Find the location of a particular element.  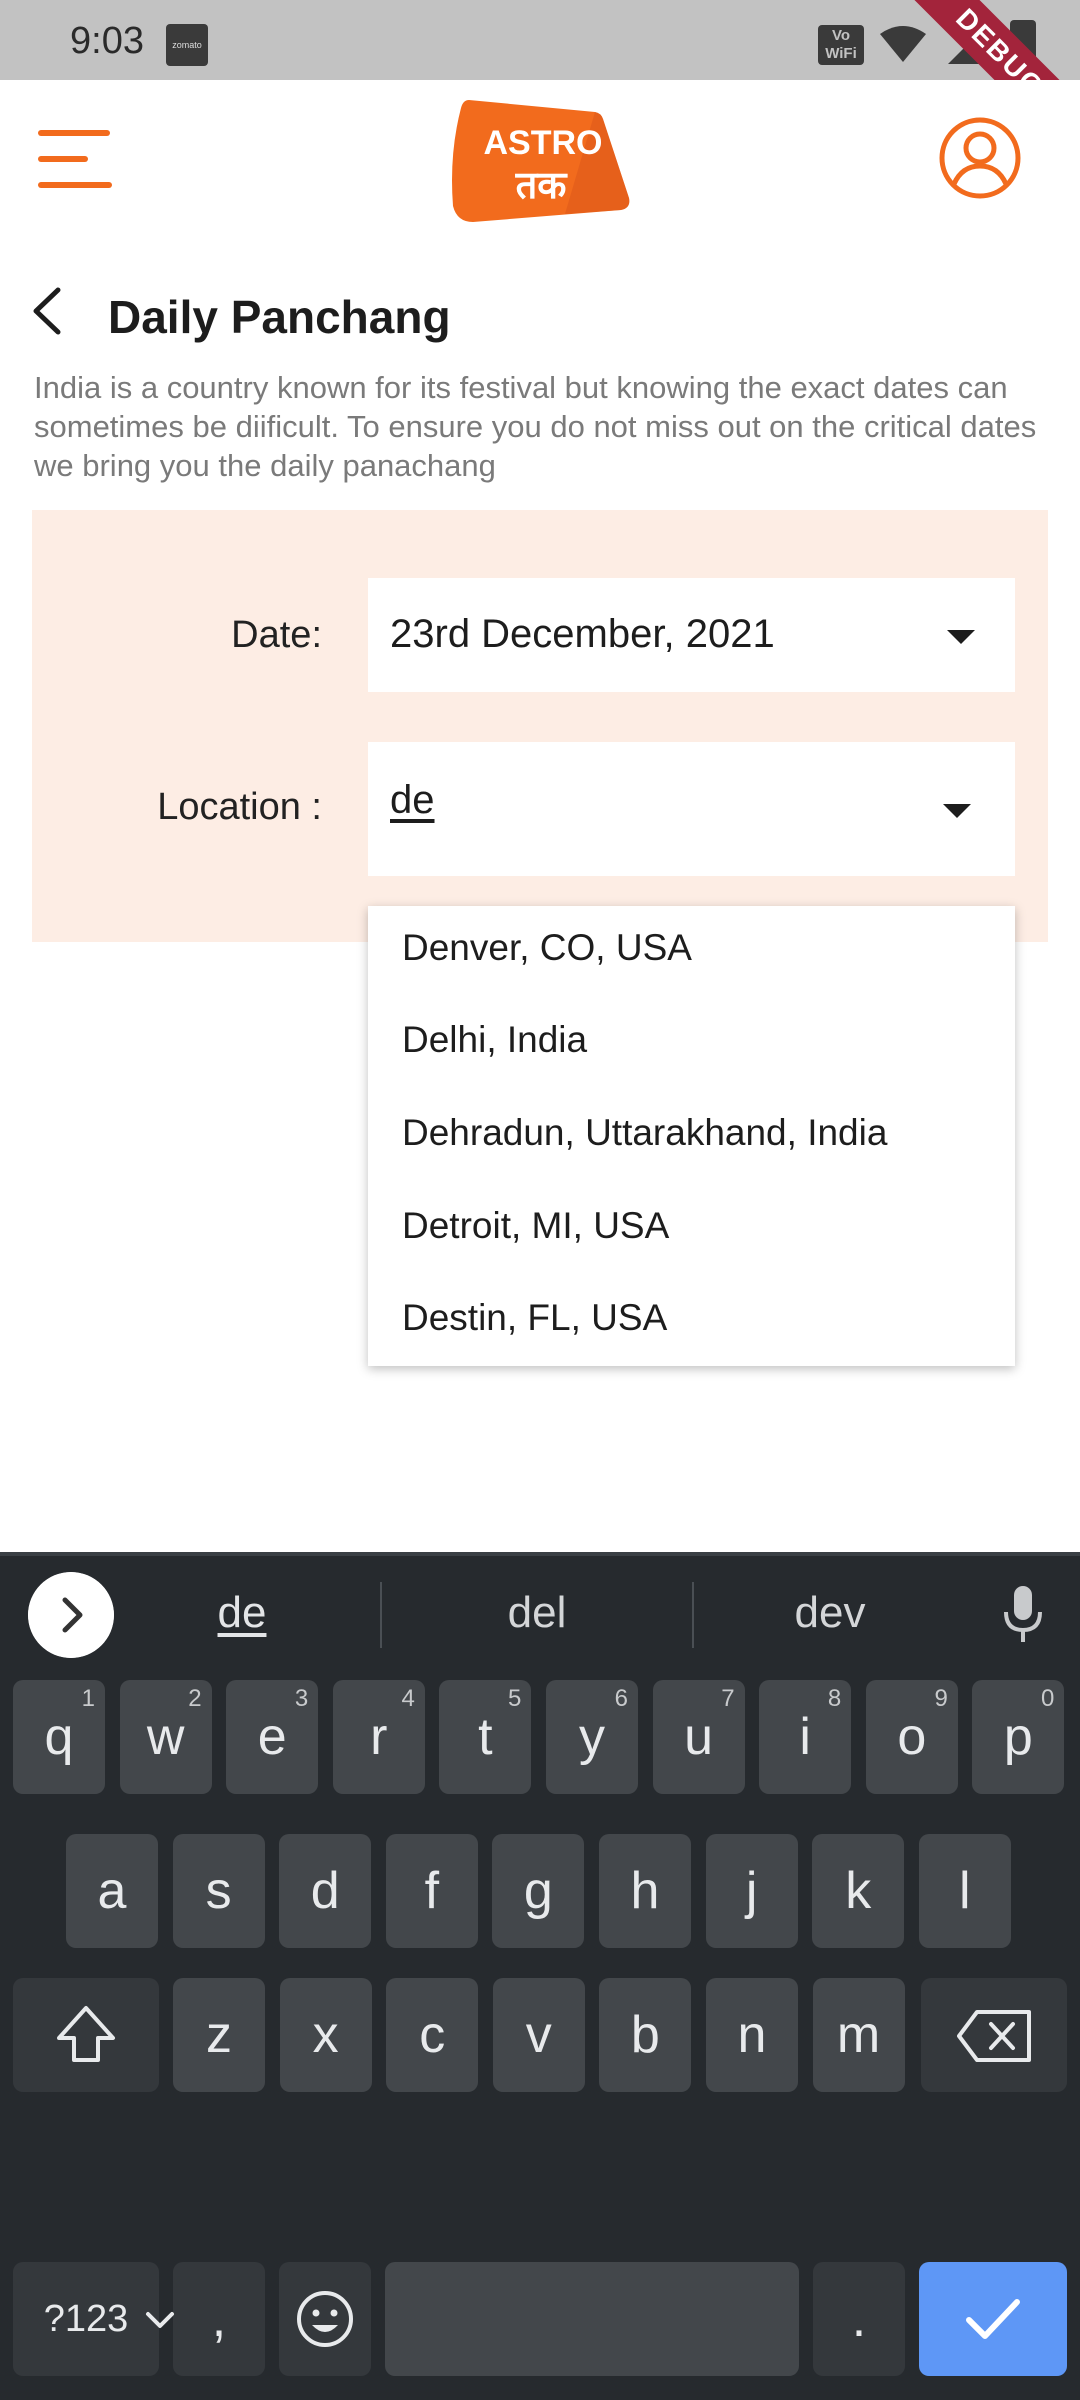

suggestion-item: Delhi, India is located at coordinates (702, 1040).